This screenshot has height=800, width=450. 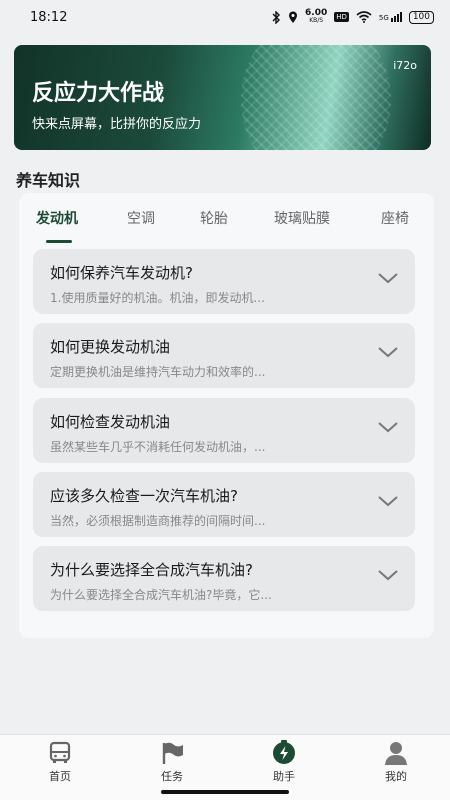 I want to click on faq-question: 如何更换发动机油, so click(x=110, y=347).